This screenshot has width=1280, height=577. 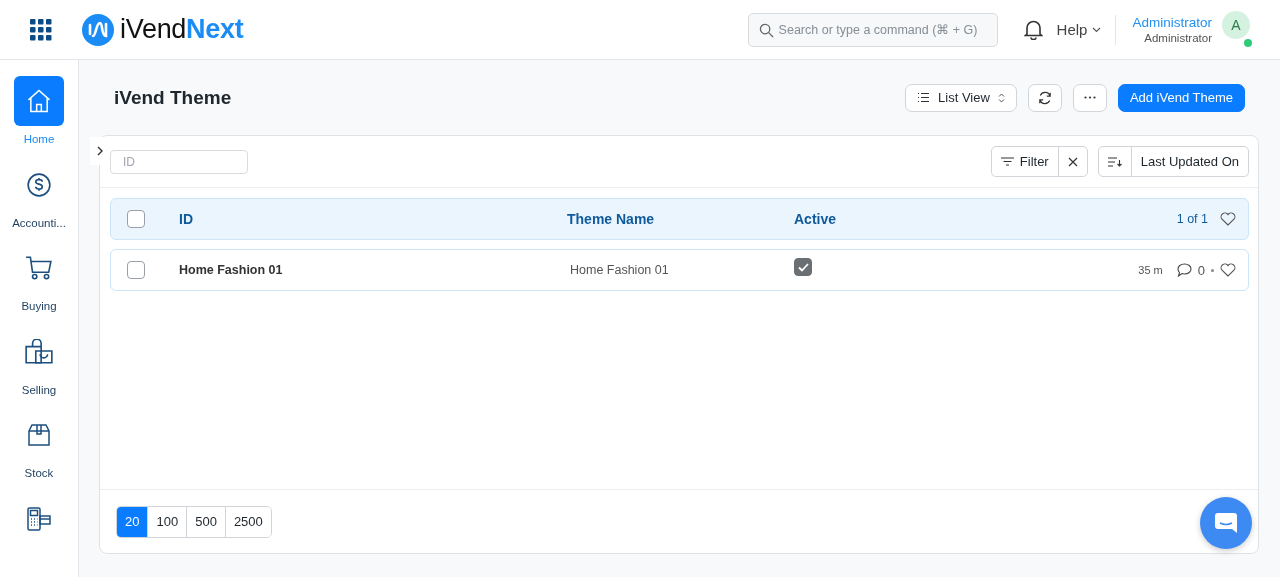 I want to click on home-icon, so click(x=39, y=101).